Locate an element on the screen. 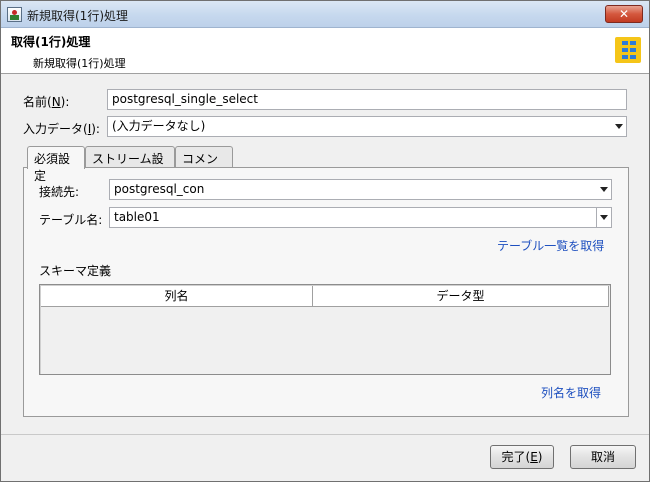  table-name-value: table01 is located at coordinates (137, 217).